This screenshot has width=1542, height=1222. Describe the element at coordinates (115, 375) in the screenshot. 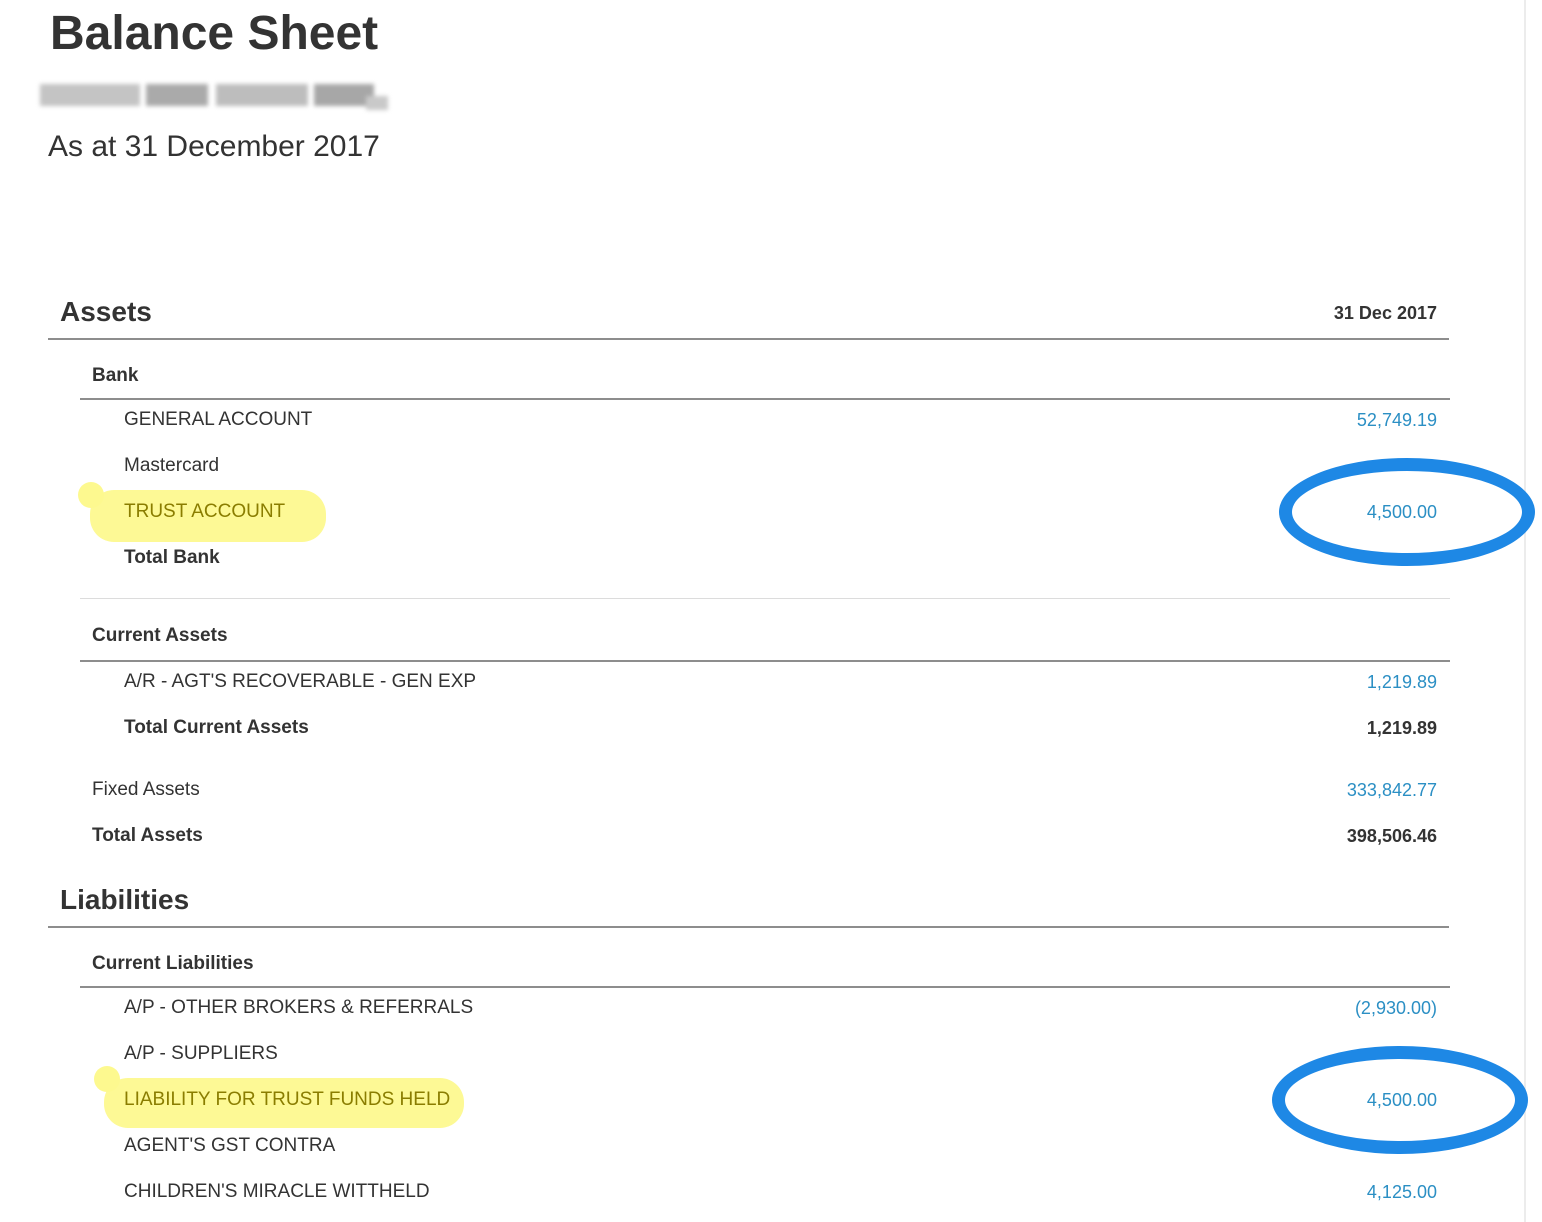

I see `group-bank-heading: Bank` at that location.